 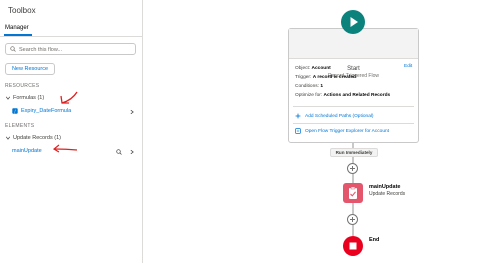 What do you see at coordinates (76, 49) in the screenshot?
I see `search-input` at bounding box center [76, 49].